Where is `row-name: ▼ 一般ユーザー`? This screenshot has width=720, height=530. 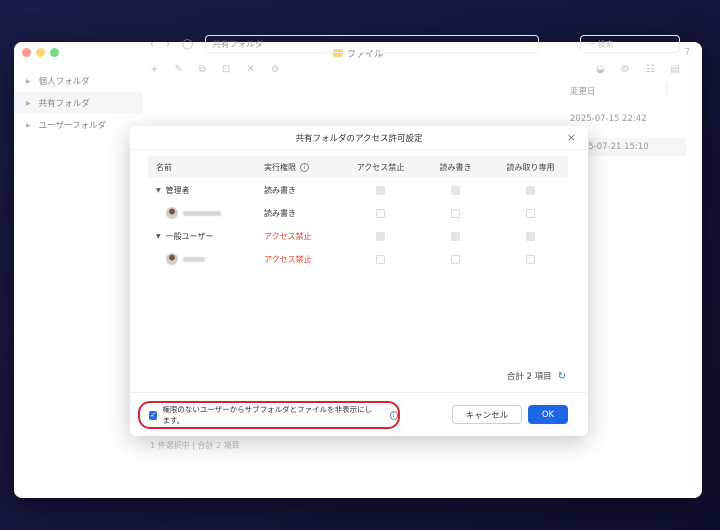 row-name: ▼ 一般ユーザー is located at coordinates (203, 236).